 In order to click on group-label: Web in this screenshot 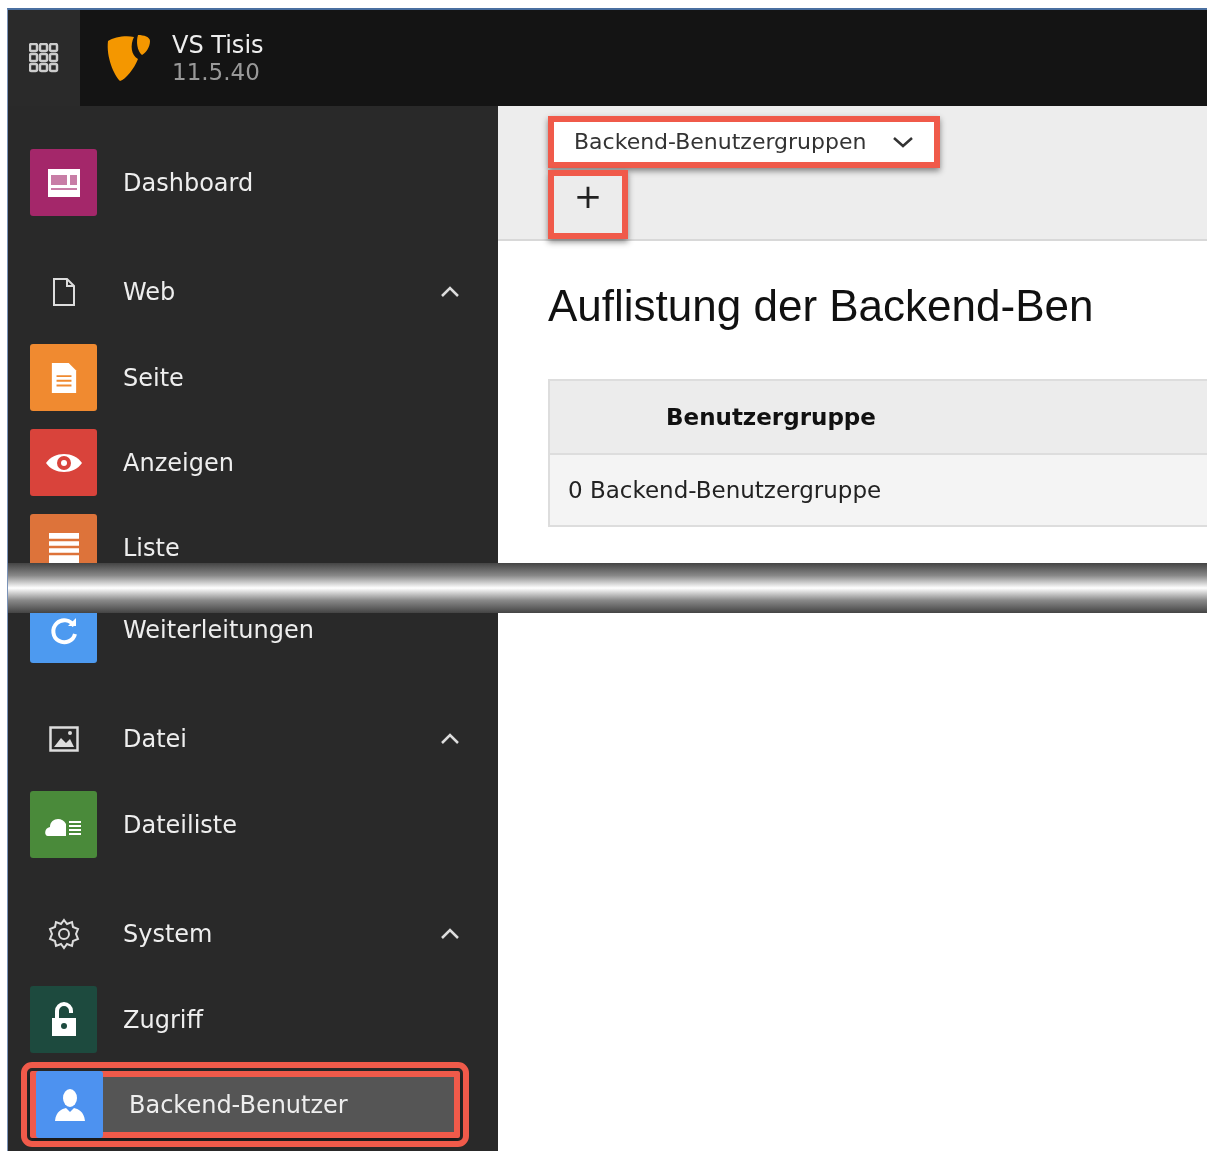, I will do `click(149, 291)`.